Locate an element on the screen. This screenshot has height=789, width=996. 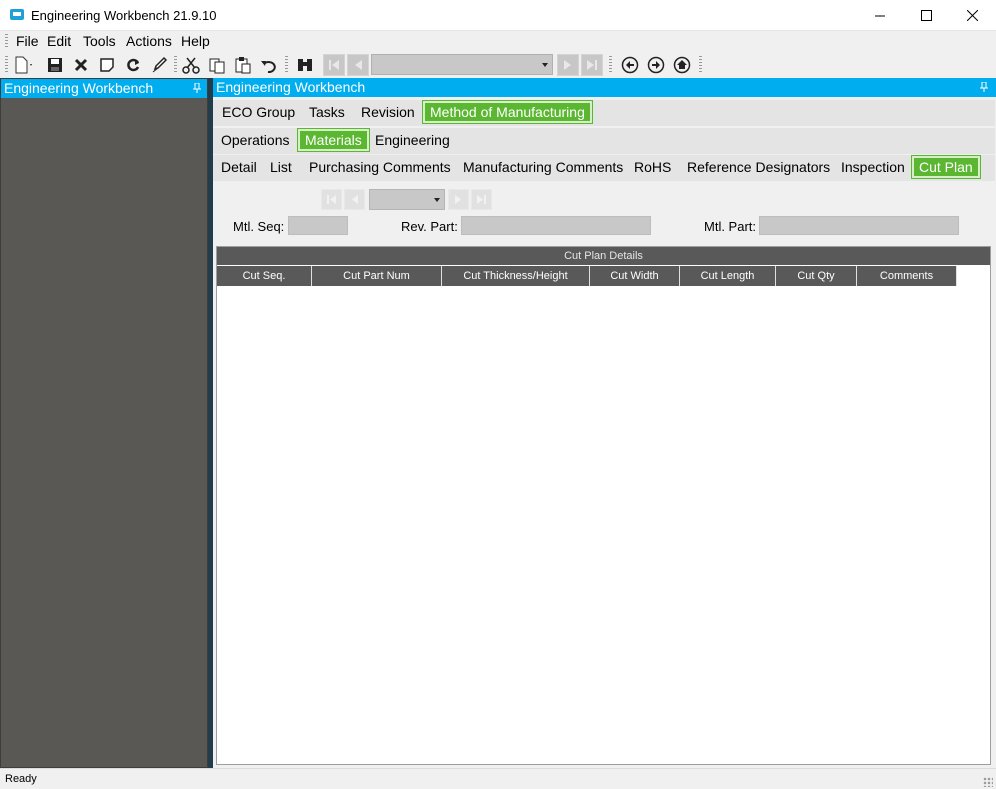
back-button is located at coordinates (630, 65).